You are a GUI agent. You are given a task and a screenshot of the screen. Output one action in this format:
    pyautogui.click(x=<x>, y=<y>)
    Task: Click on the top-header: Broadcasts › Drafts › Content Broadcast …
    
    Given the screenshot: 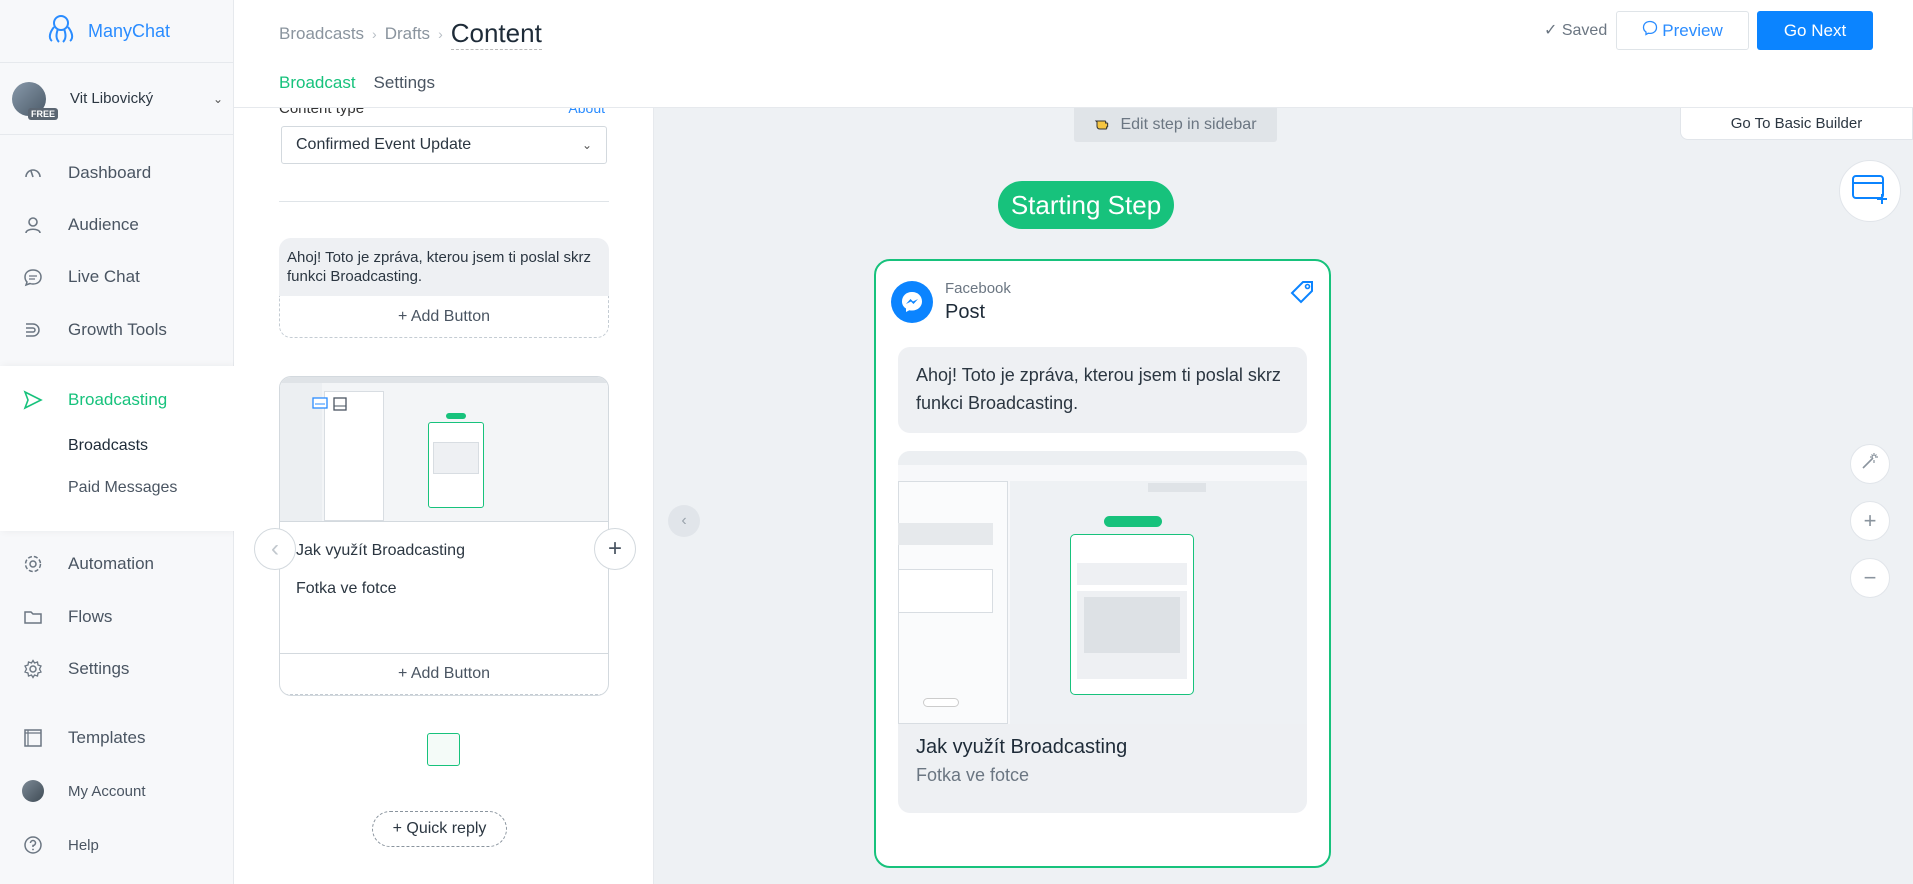 What is the action you would take?
    pyautogui.click(x=1073, y=54)
    